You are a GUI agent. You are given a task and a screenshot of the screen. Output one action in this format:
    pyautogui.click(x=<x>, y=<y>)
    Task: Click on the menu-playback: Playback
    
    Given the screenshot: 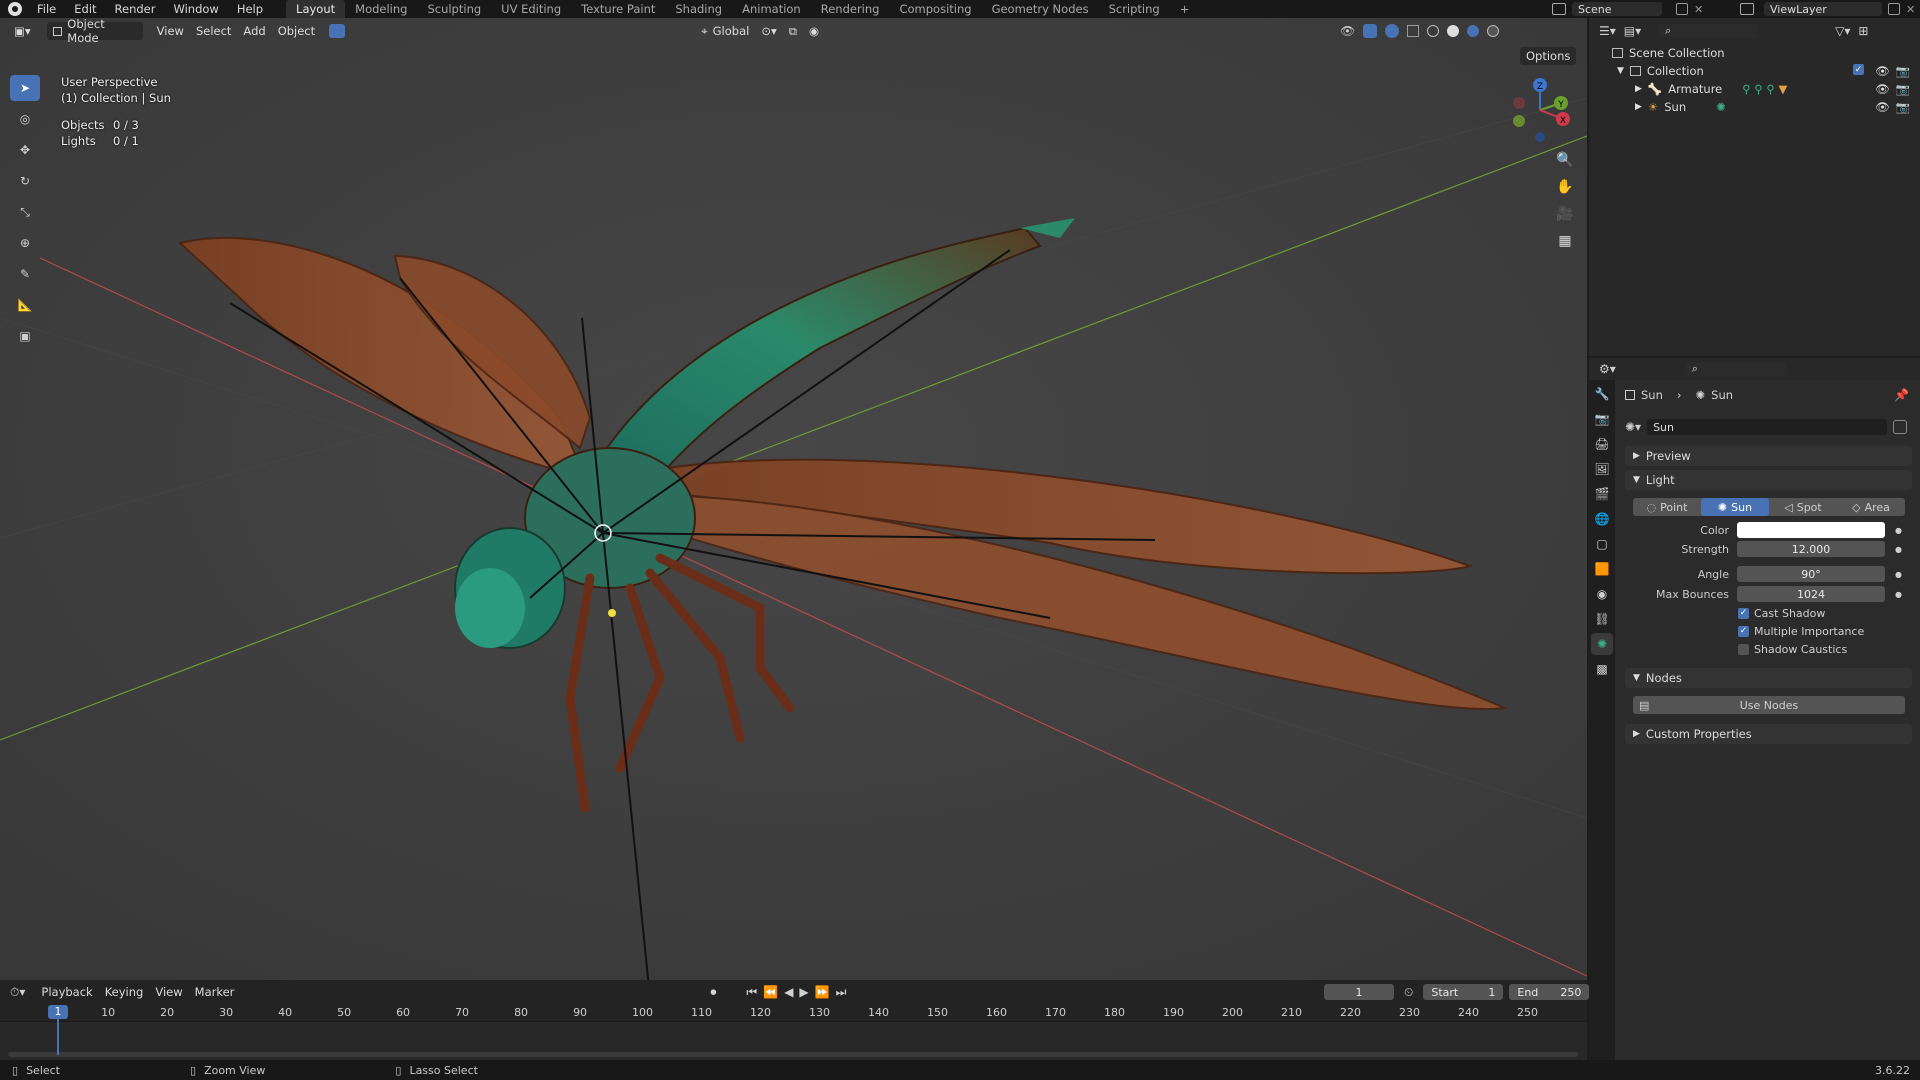 What is the action you would take?
    pyautogui.click(x=66, y=992)
    